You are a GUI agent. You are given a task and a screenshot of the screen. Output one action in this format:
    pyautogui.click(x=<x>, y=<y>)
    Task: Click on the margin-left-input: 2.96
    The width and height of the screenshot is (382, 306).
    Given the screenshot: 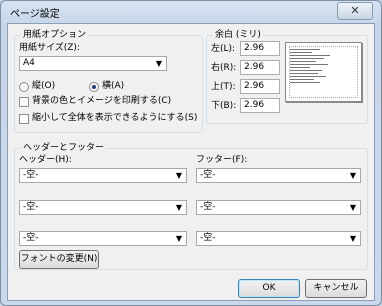 What is the action you would take?
    pyautogui.click(x=260, y=48)
    